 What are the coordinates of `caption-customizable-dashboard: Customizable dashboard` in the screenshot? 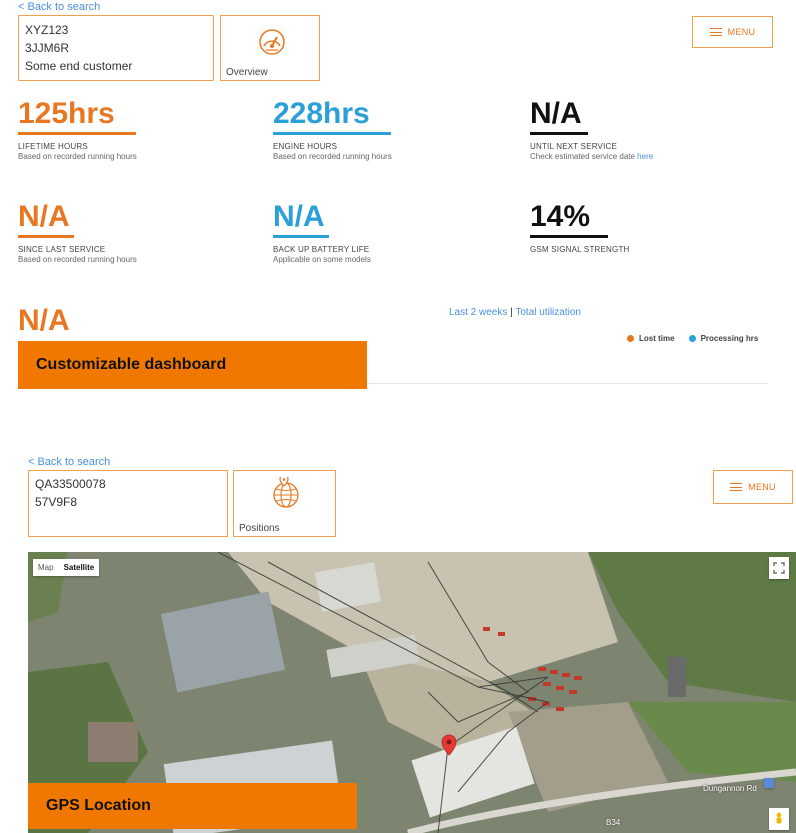 It's located at (192, 365).